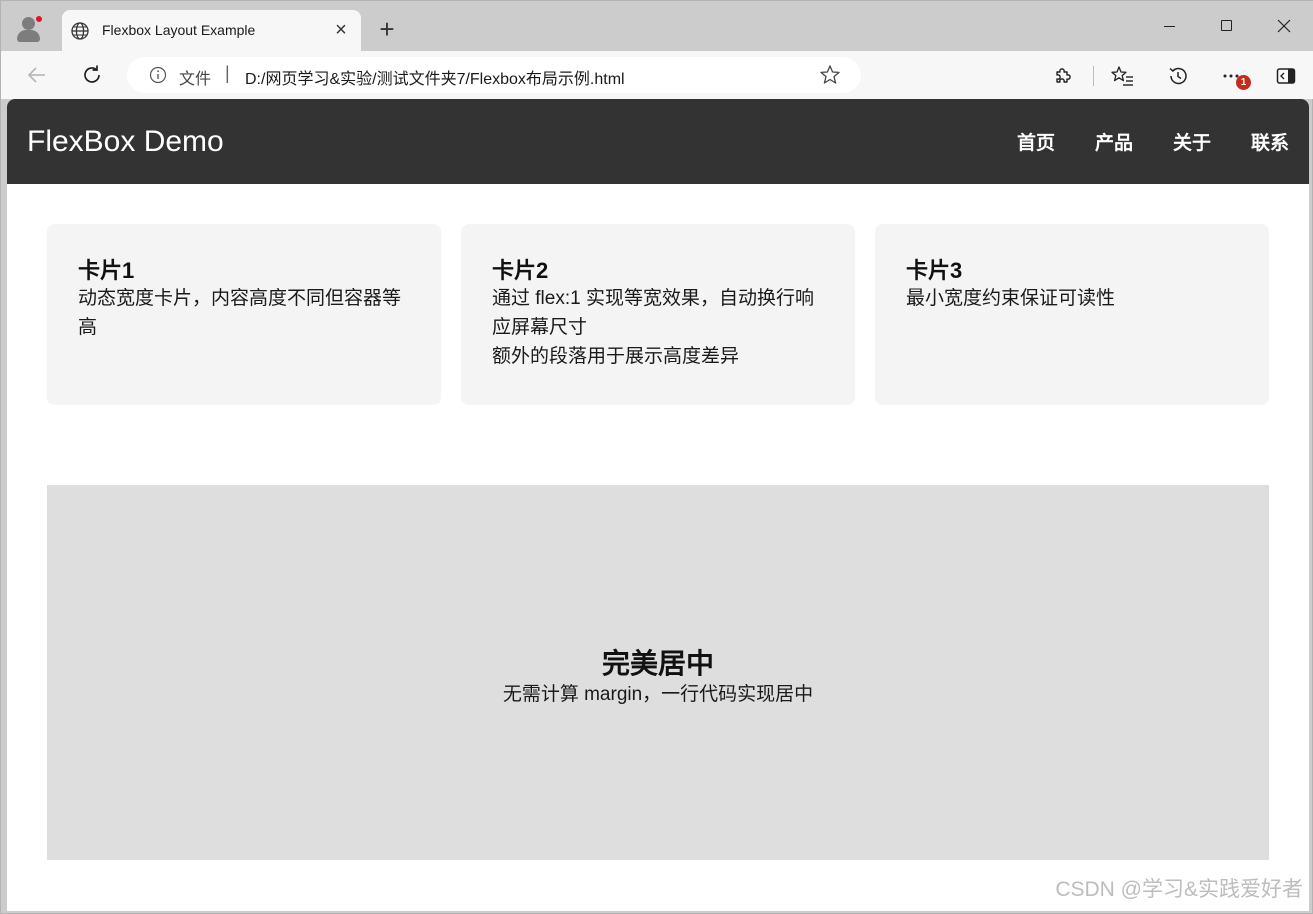 The height and width of the screenshot is (914, 1313). I want to click on reload-button, so click(92, 75).